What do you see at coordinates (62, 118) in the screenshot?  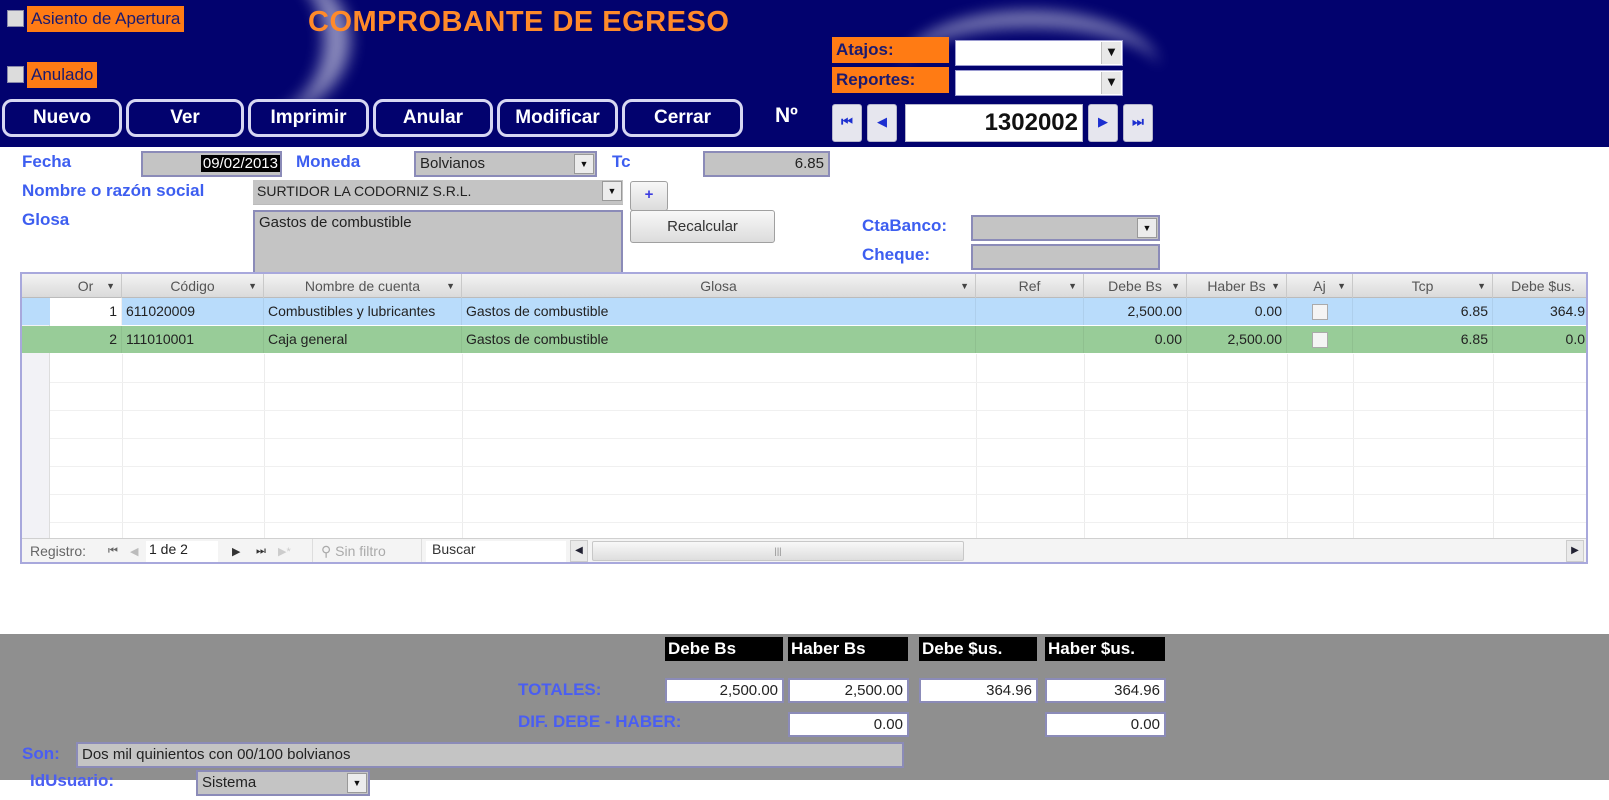 I see `nuevo-button: Nuevo` at bounding box center [62, 118].